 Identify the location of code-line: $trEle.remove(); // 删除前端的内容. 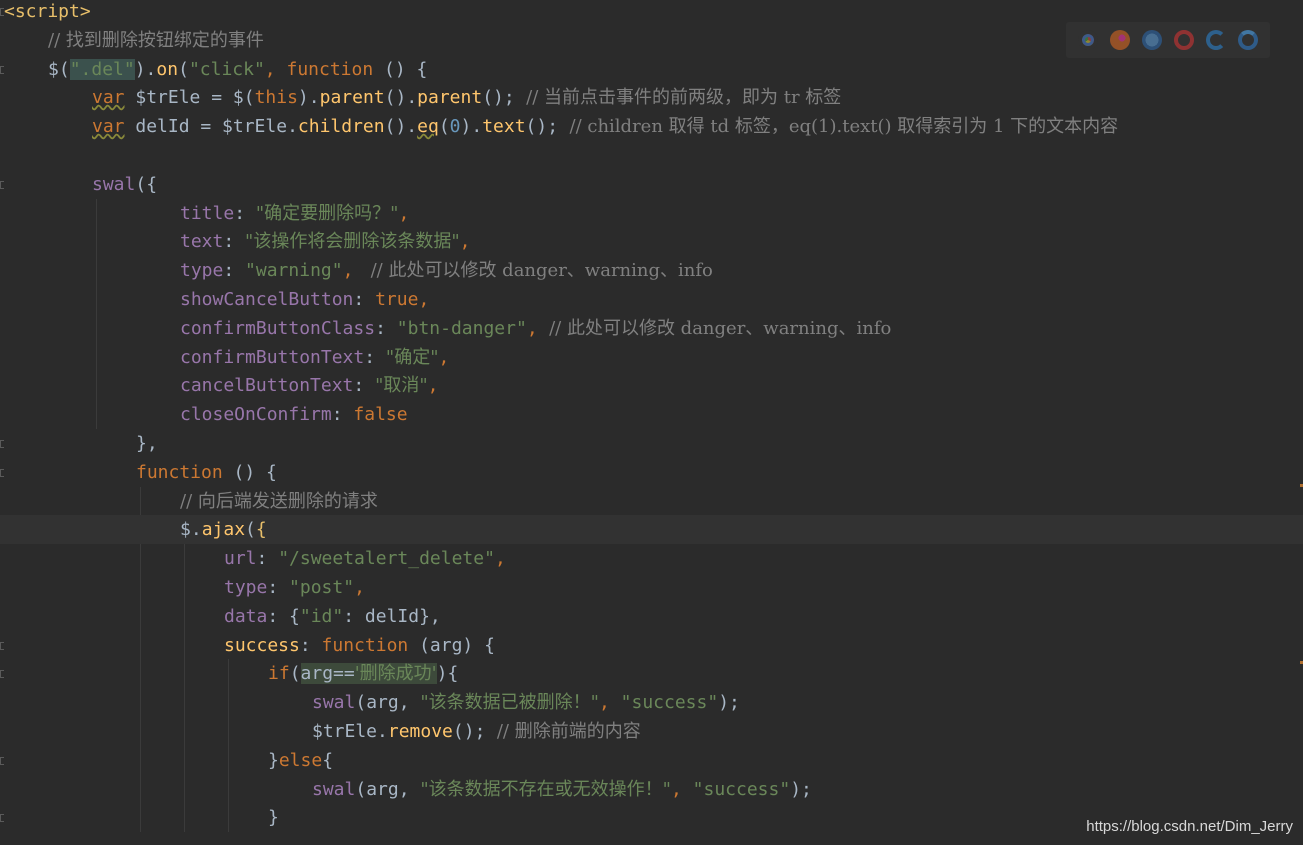
(651, 731).